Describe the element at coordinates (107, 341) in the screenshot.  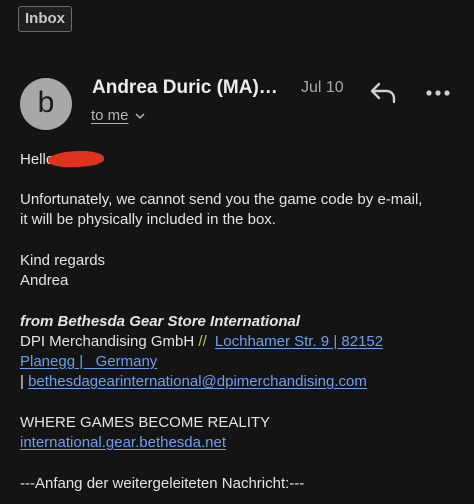
I see `signature-legal-name: DPI Merchandising GmbH` at that location.